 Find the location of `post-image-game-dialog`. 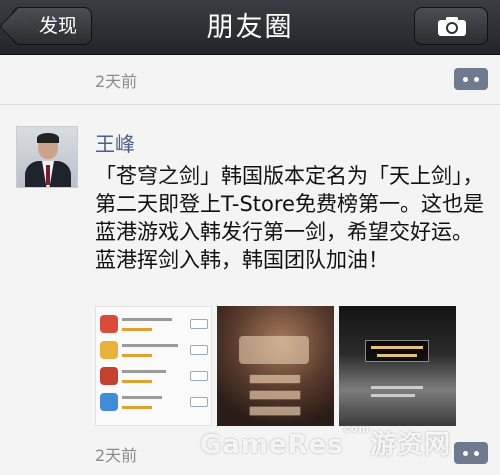

post-image-game-dialog is located at coordinates (397, 366).